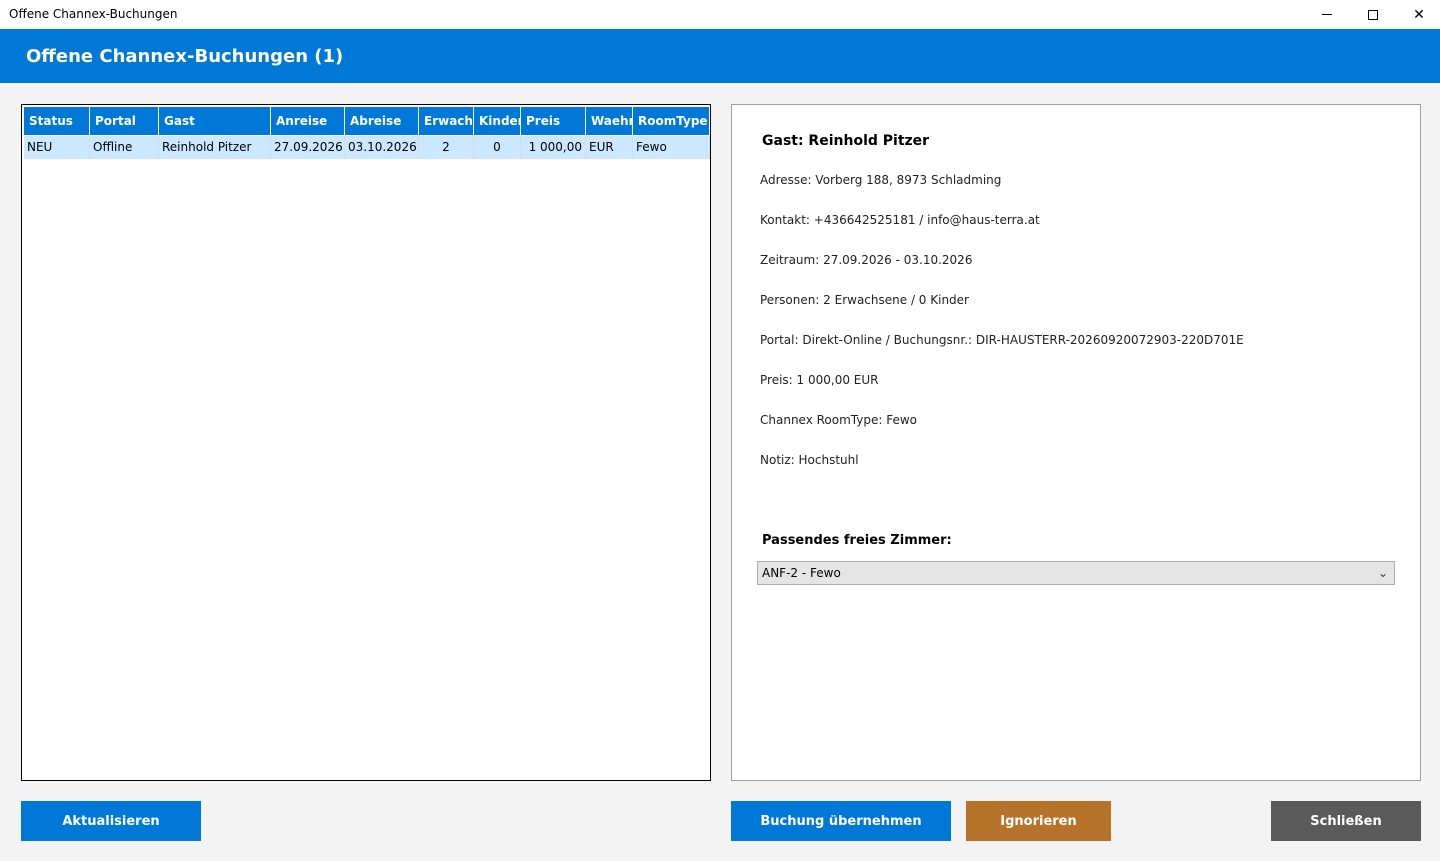  Describe the element at coordinates (1038, 821) in the screenshot. I see `ignore-button: Ignorieren` at that location.